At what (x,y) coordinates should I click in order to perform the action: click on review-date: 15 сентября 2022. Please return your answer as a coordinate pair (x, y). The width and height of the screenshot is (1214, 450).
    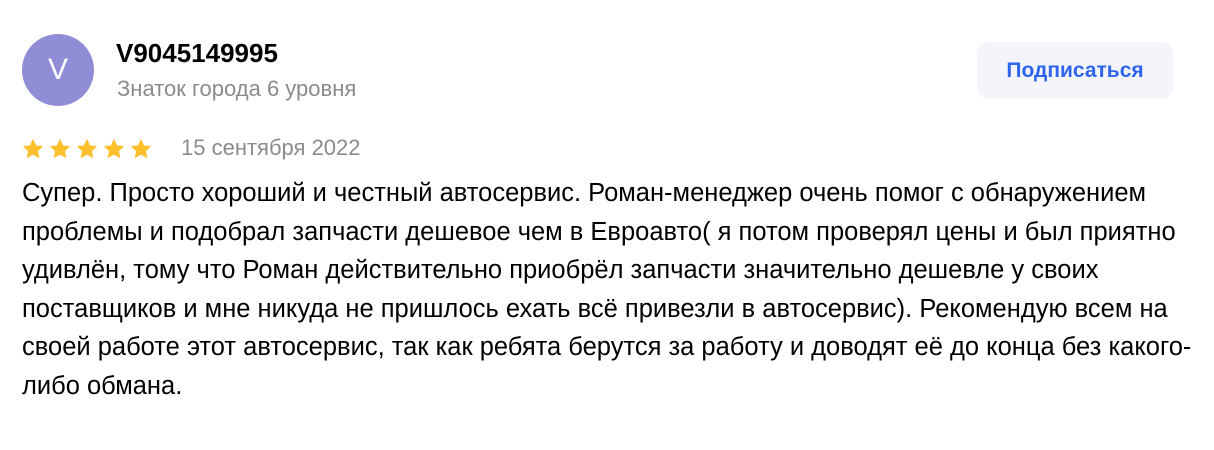
    Looking at the image, I should click on (271, 147).